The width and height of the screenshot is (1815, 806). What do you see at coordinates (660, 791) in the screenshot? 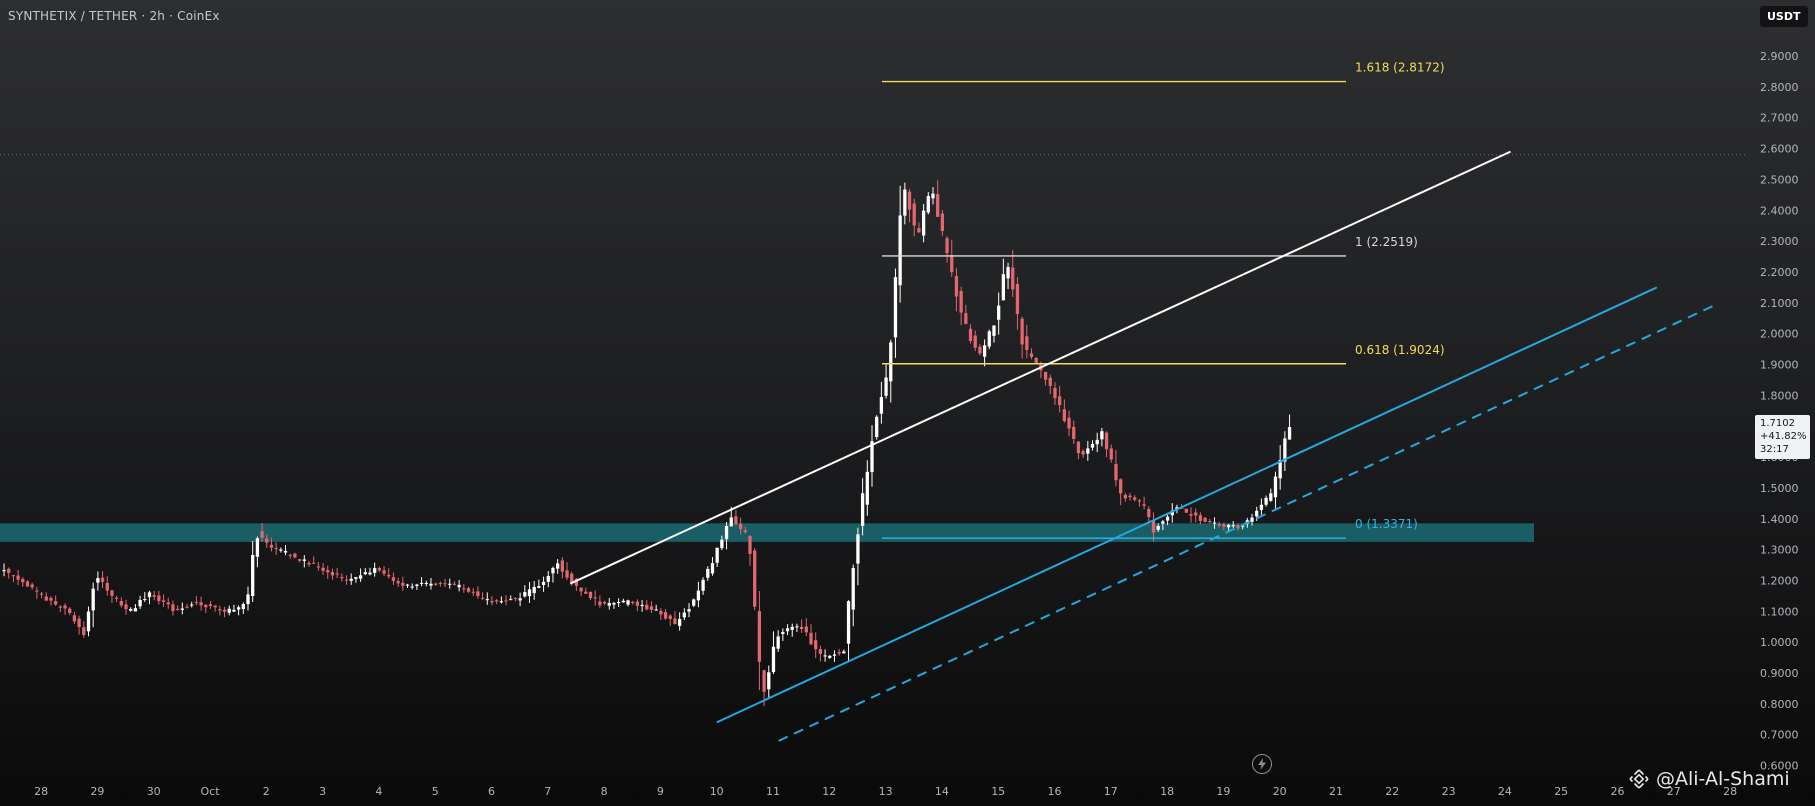
I see `x-axis-tick-label: 9` at bounding box center [660, 791].